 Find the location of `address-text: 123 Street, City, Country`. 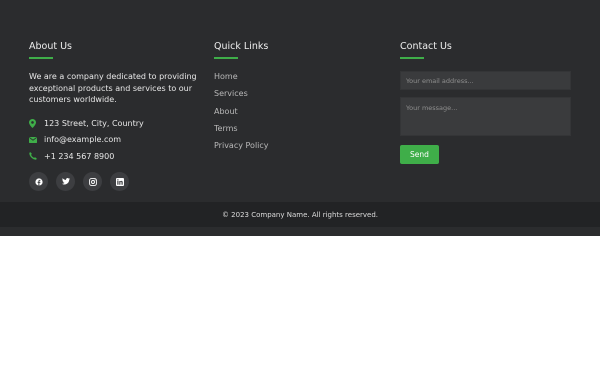

address-text: 123 Street, City, Country is located at coordinates (94, 124).